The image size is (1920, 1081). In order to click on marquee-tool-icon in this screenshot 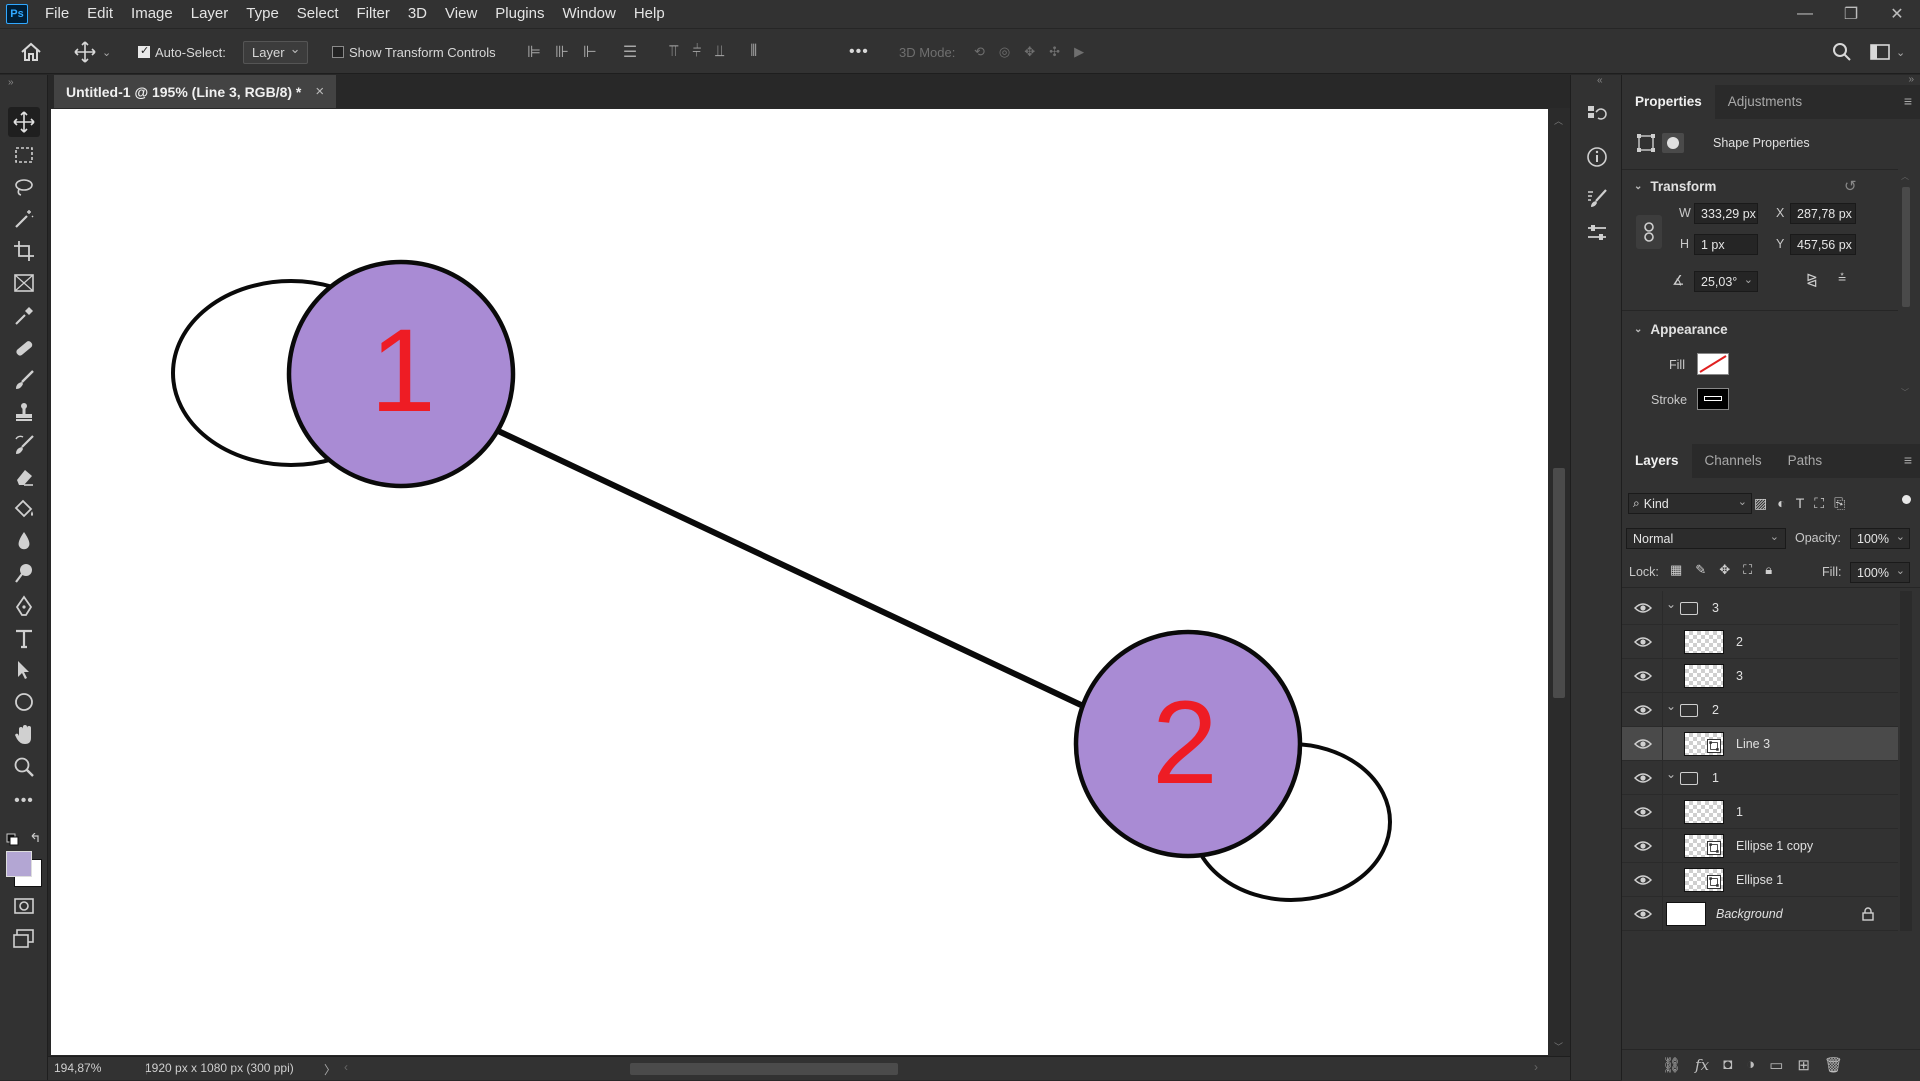, I will do `click(24, 155)`.